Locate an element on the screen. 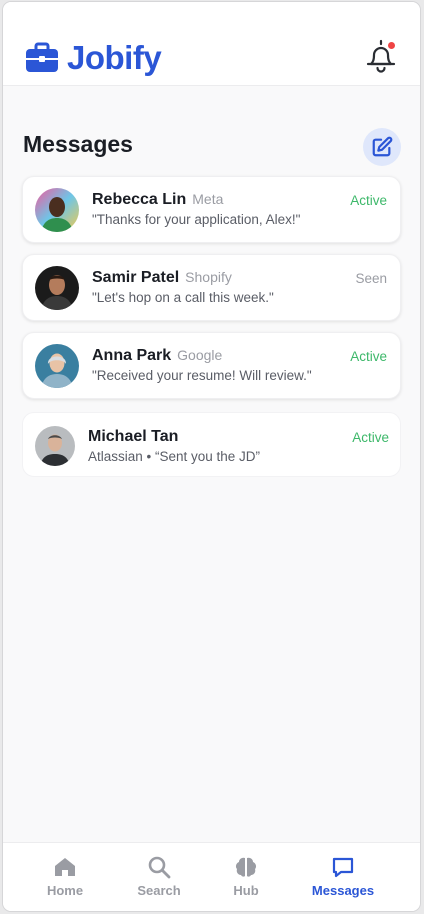 This screenshot has width=424, height=914. message-preview: Atlassian • “Sent you the JD” is located at coordinates (174, 456).